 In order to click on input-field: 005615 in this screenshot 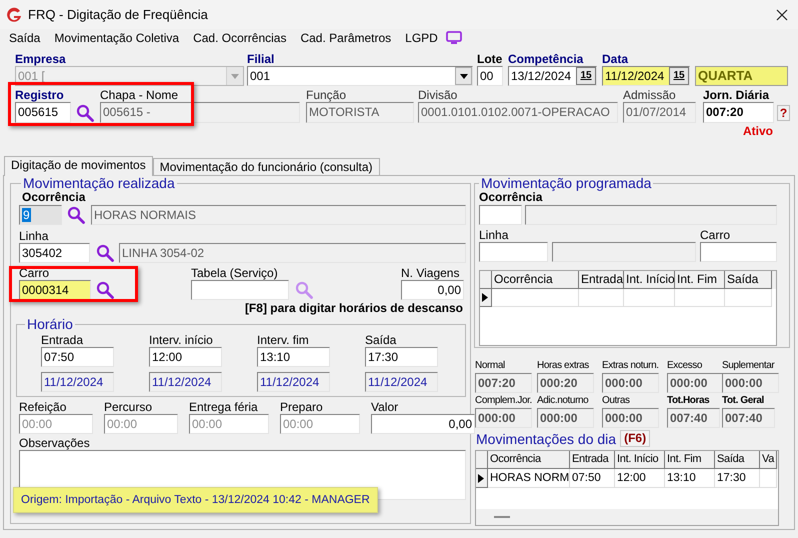, I will do `click(43, 112)`.